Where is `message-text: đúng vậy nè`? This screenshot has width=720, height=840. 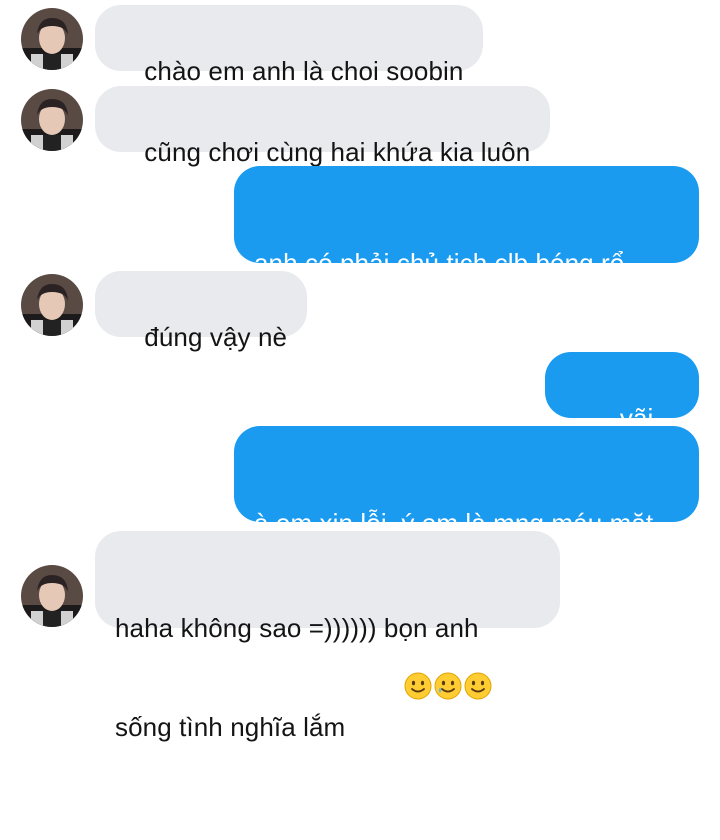 message-text: đúng vậy nè is located at coordinates (216, 337).